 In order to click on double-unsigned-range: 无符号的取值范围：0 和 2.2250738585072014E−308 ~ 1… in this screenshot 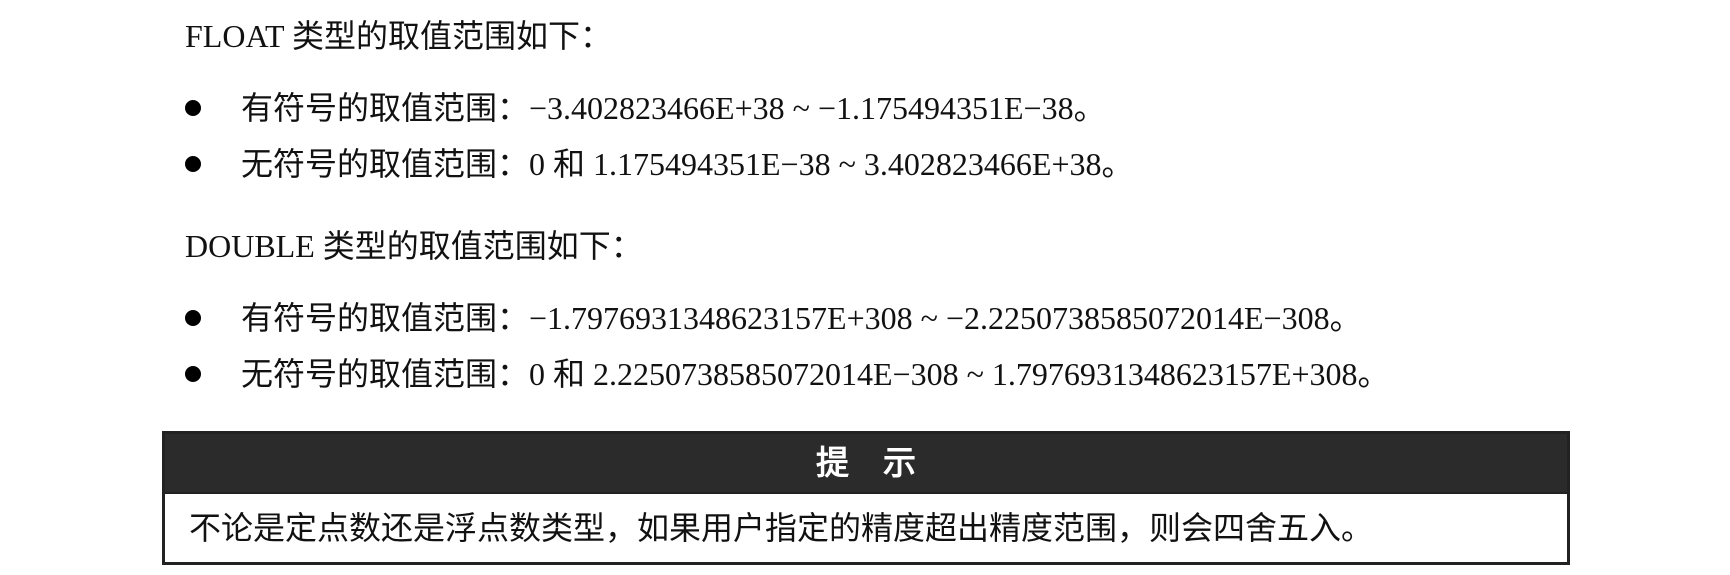, I will do `click(815, 374)`.